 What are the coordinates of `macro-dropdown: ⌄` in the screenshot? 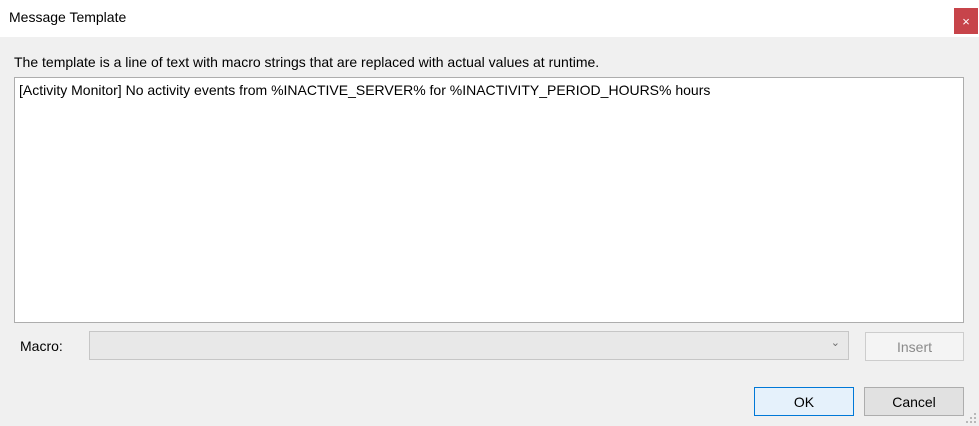 It's located at (469, 345).